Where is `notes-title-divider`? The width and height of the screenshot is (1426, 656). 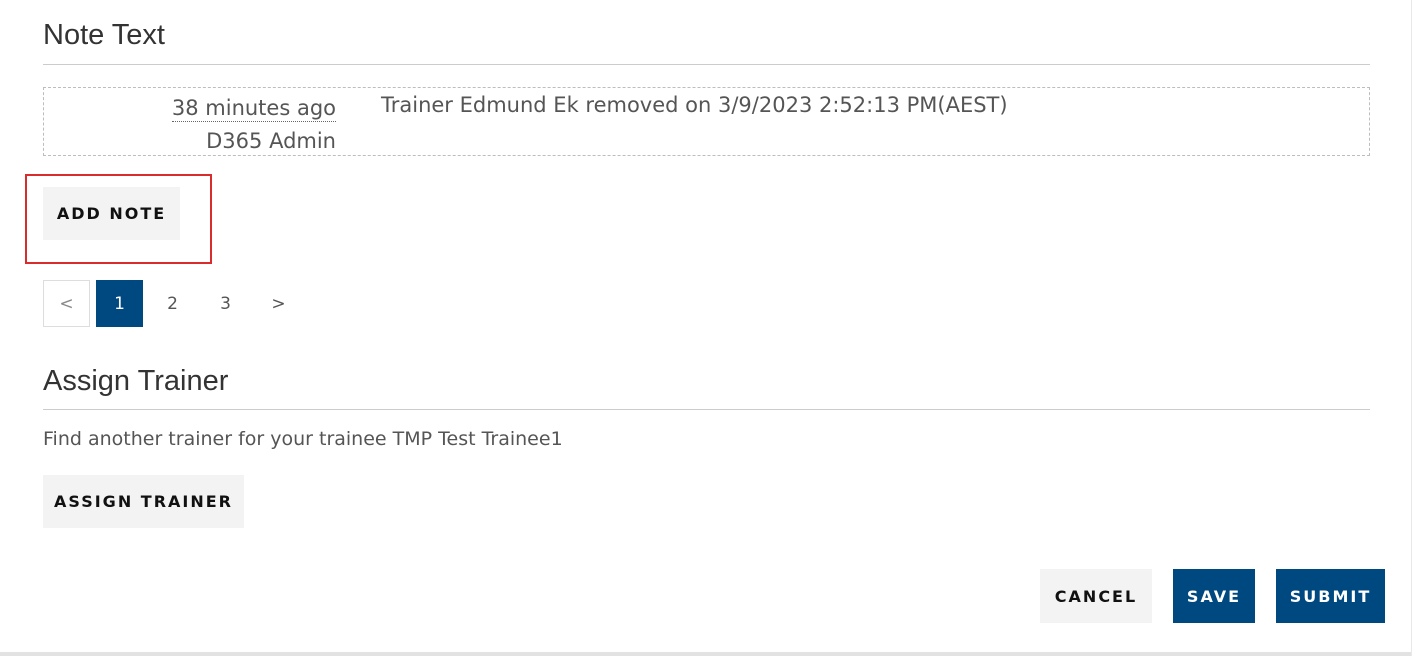
notes-title-divider is located at coordinates (706, 64).